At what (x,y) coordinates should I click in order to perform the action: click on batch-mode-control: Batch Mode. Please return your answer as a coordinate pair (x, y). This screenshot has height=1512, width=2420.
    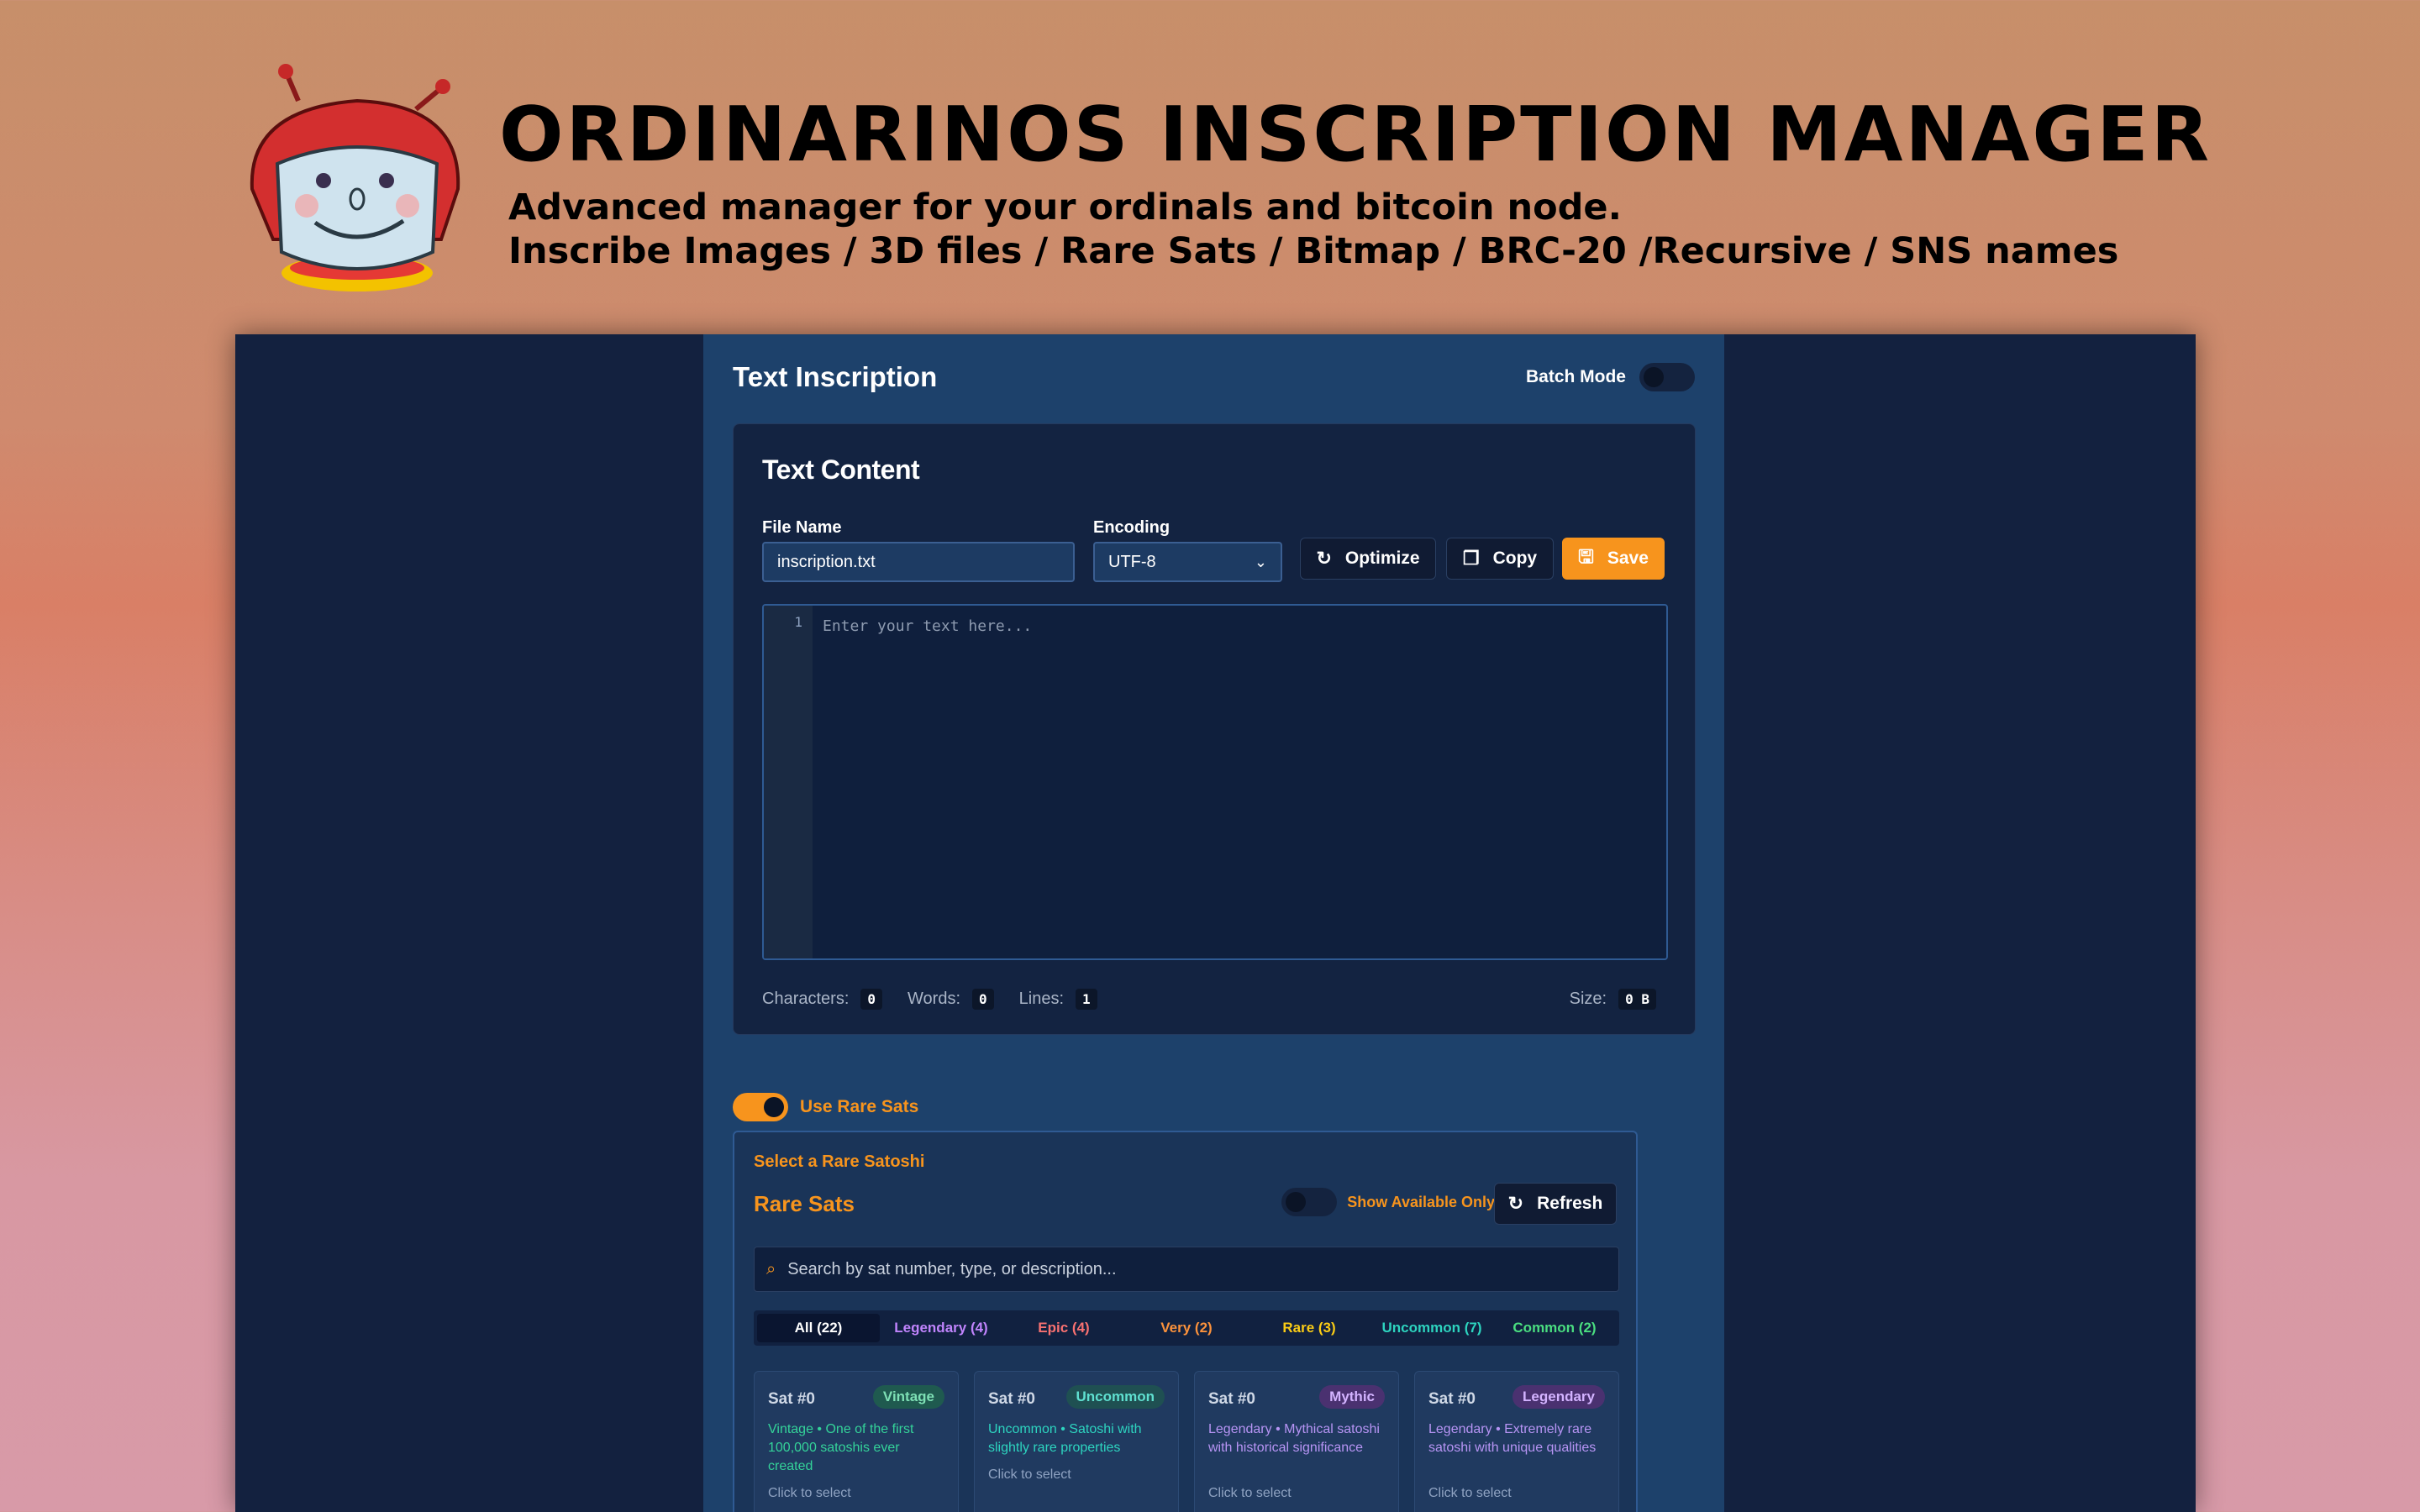
    Looking at the image, I should click on (1610, 377).